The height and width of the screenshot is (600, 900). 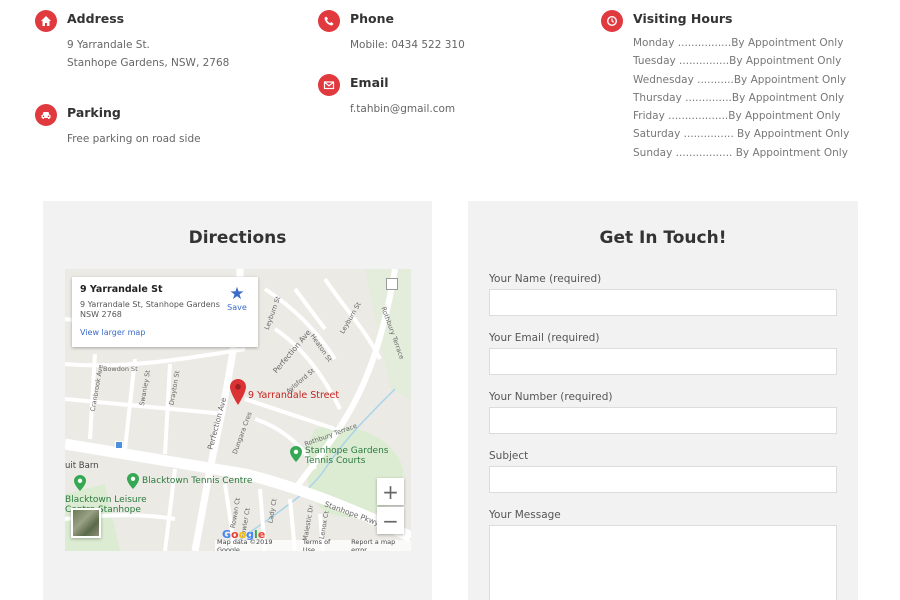 I want to click on number-input, so click(x=663, y=420).